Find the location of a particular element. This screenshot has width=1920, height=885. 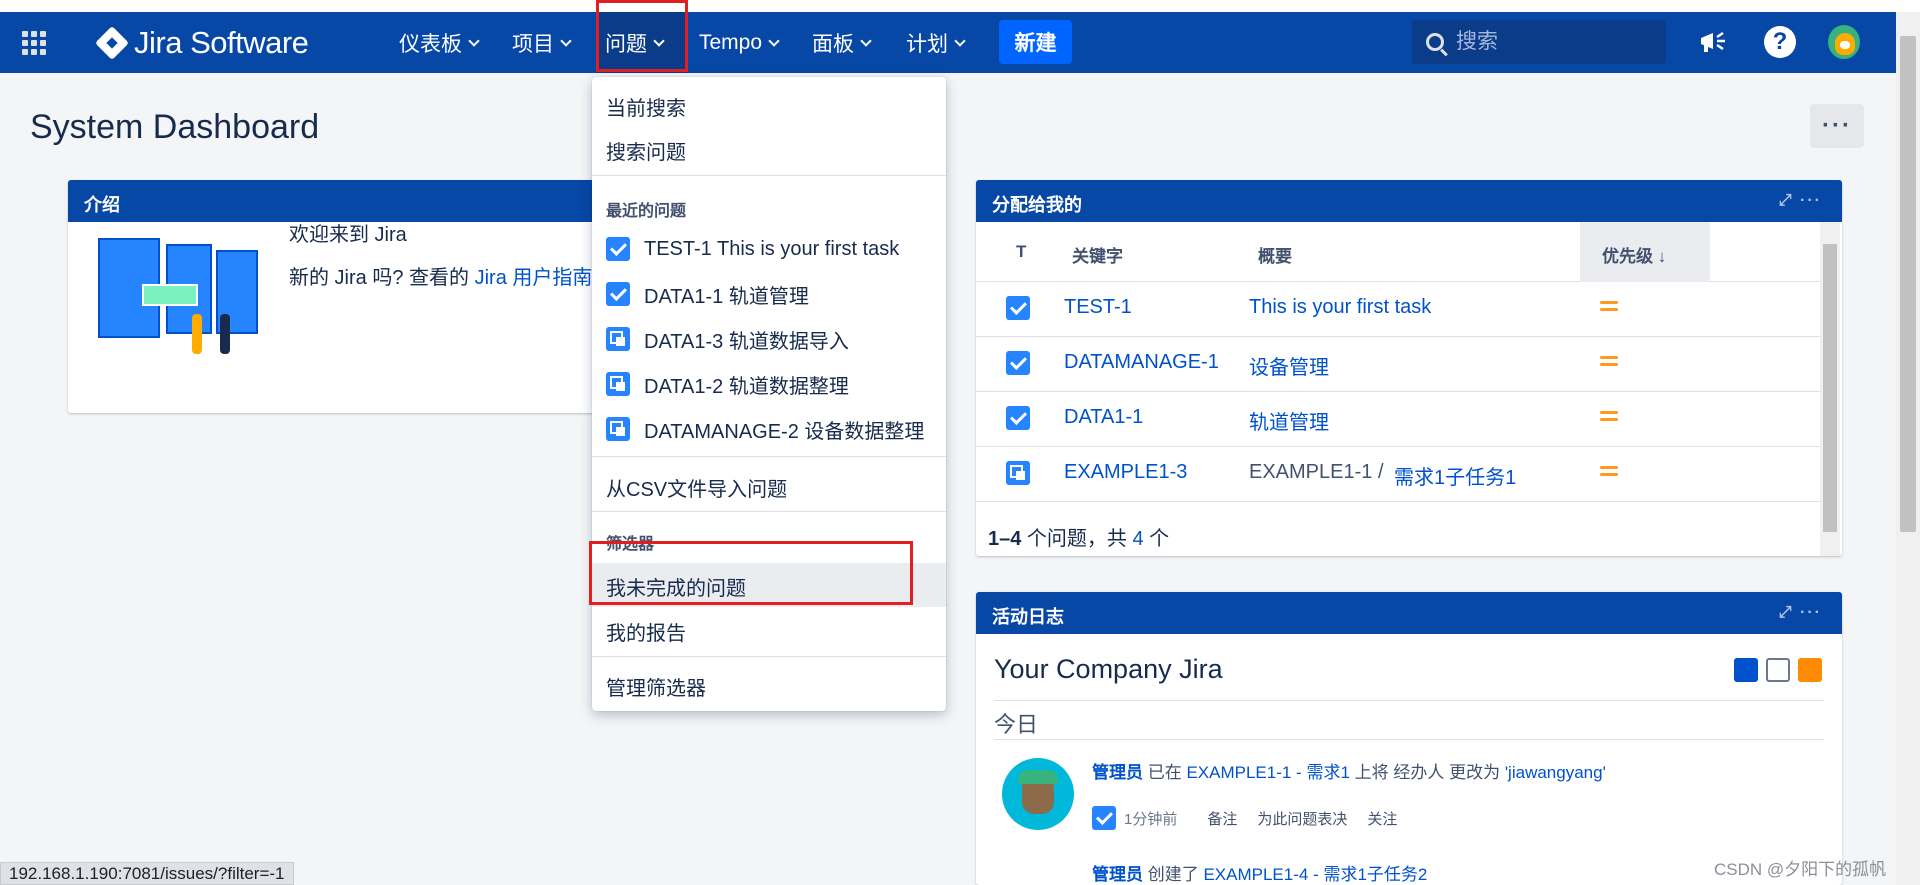

activity-text: 上将 经办人 更改为 is located at coordinates (1427, 772).